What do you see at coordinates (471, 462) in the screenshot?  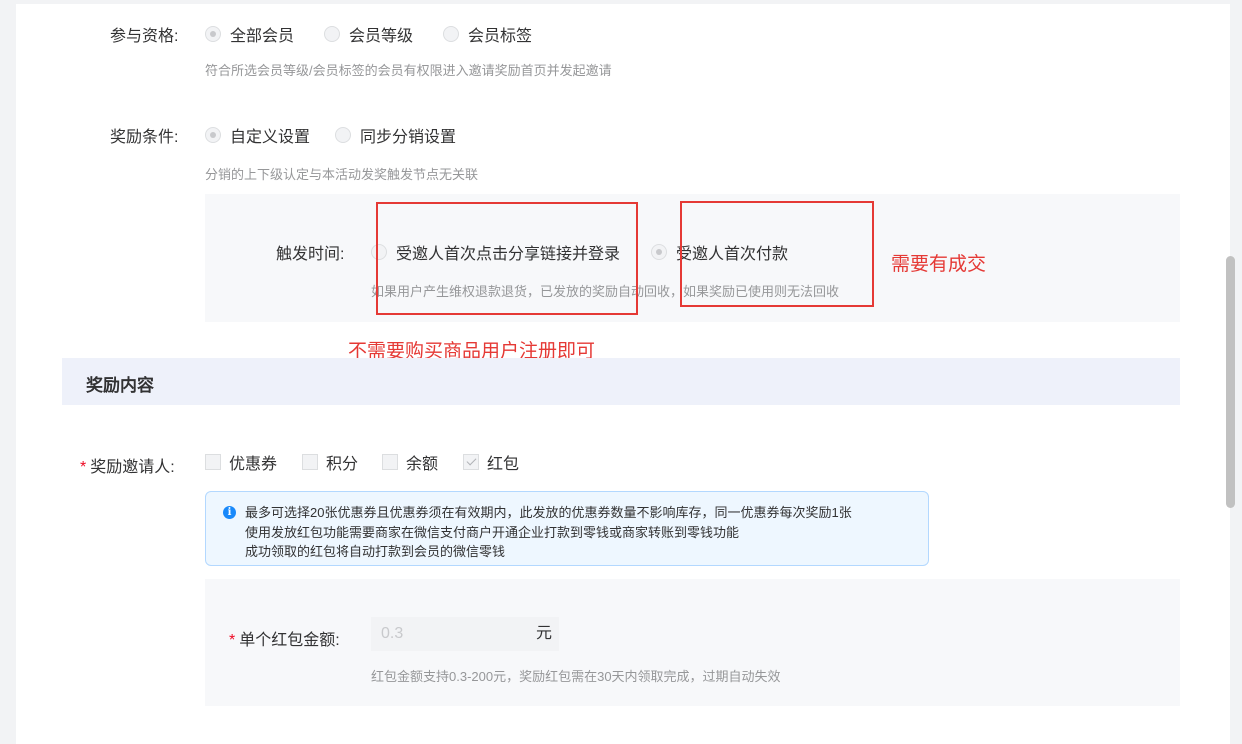 I see `checkbox-checked-icon` at bounding box center [471, 462].